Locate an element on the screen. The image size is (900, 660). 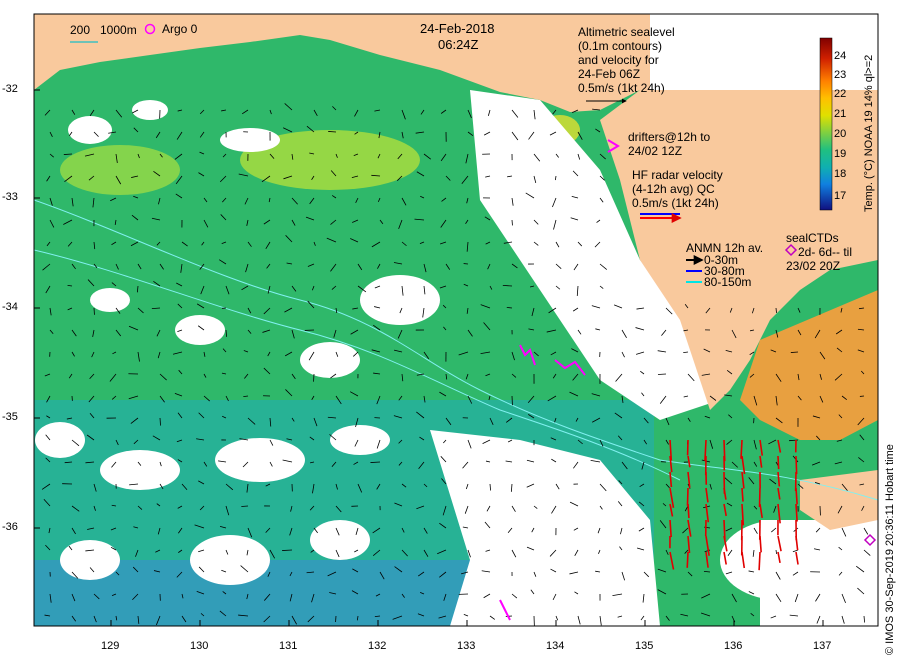
hf-line-2: 0.5m/s (1kt 24h) is located at coordinates (675, 203).